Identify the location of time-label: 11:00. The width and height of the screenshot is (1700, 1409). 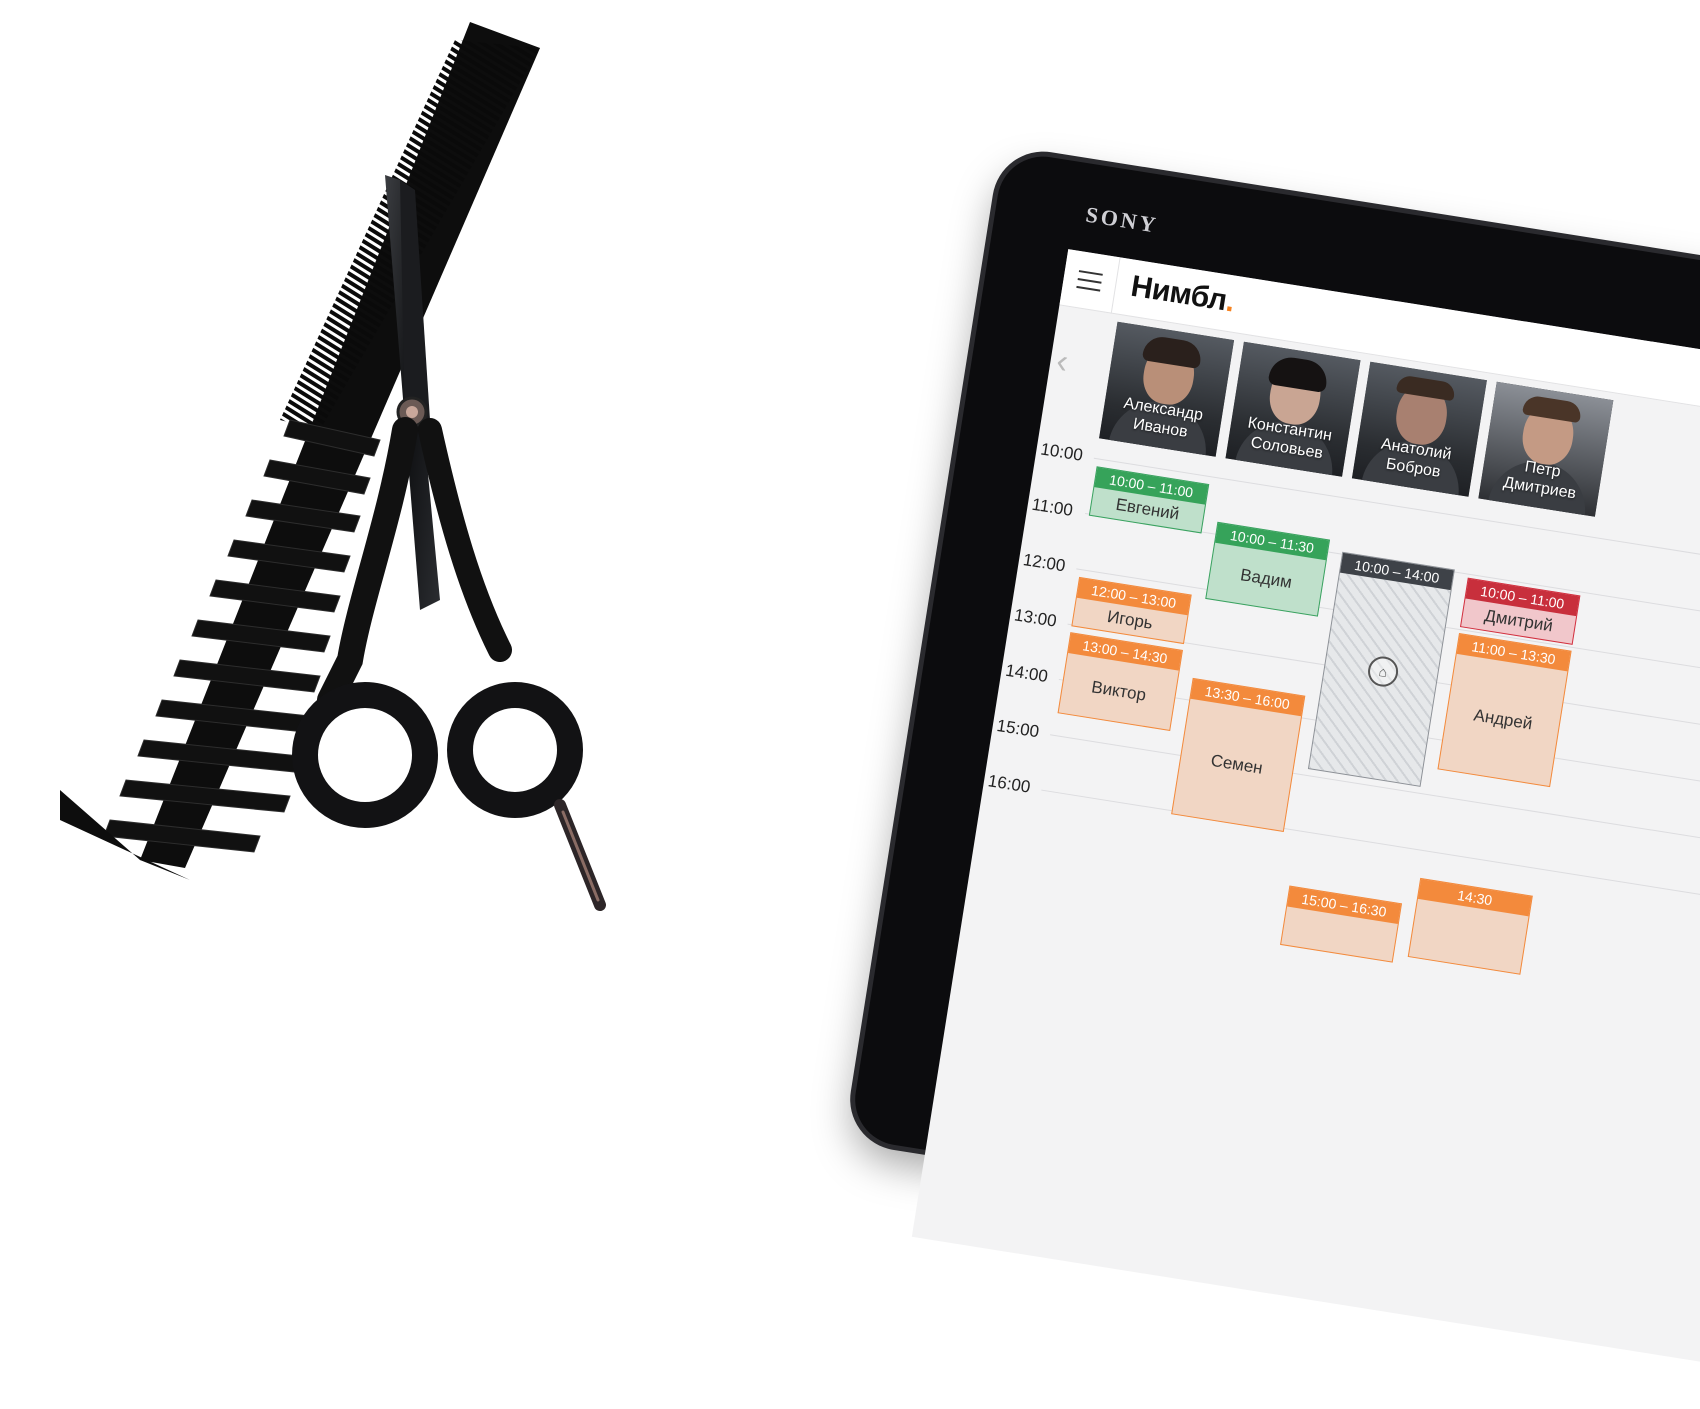
(1052, 507).